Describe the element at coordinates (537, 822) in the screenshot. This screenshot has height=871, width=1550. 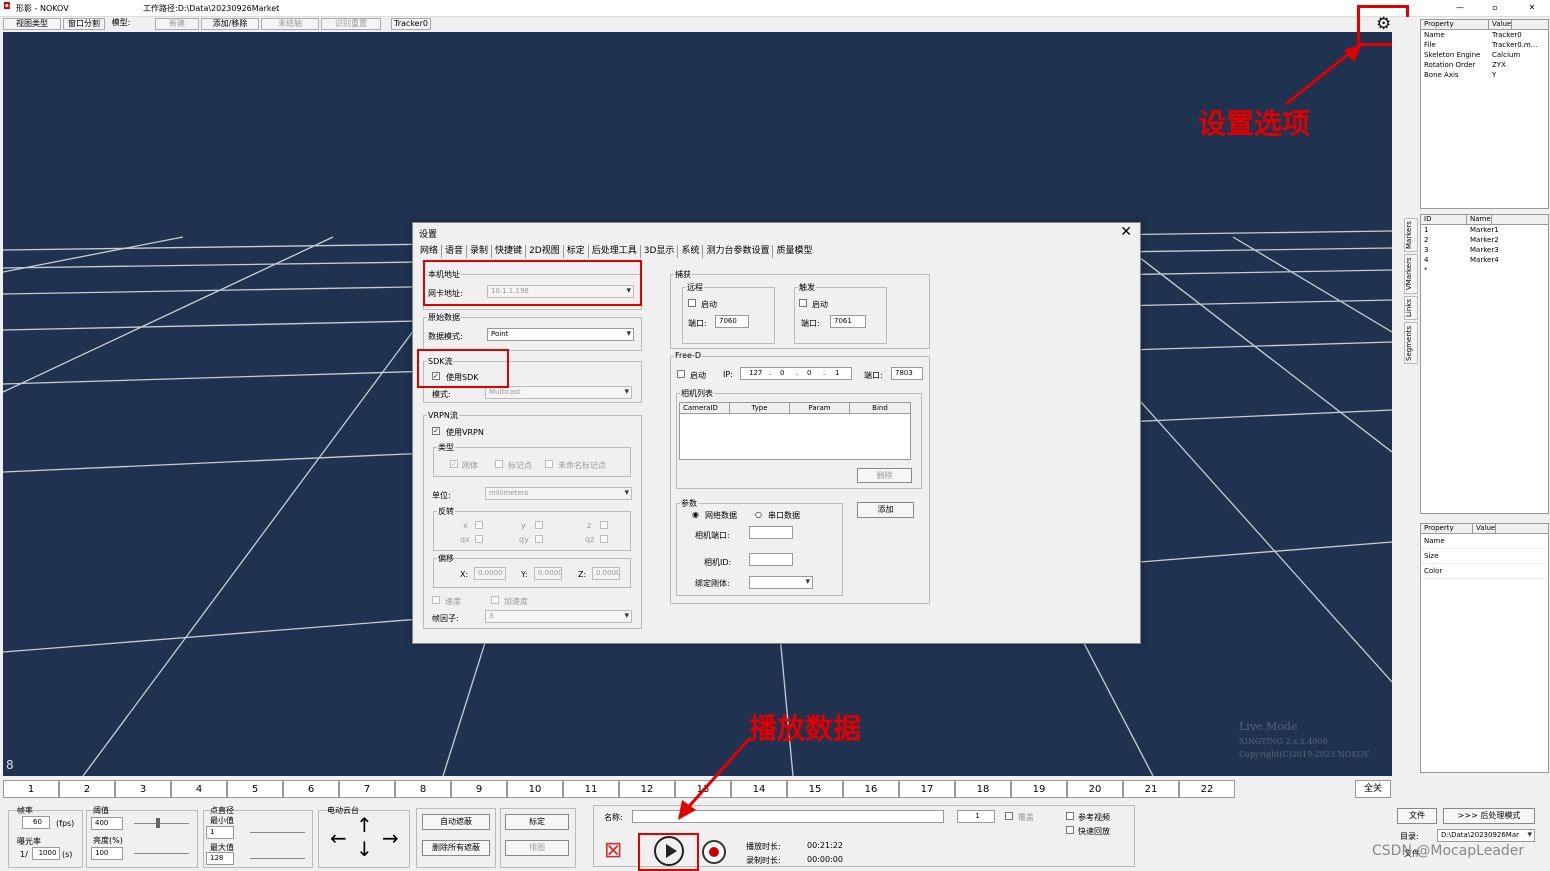
I see `calibrate-button: 标定` at that location.